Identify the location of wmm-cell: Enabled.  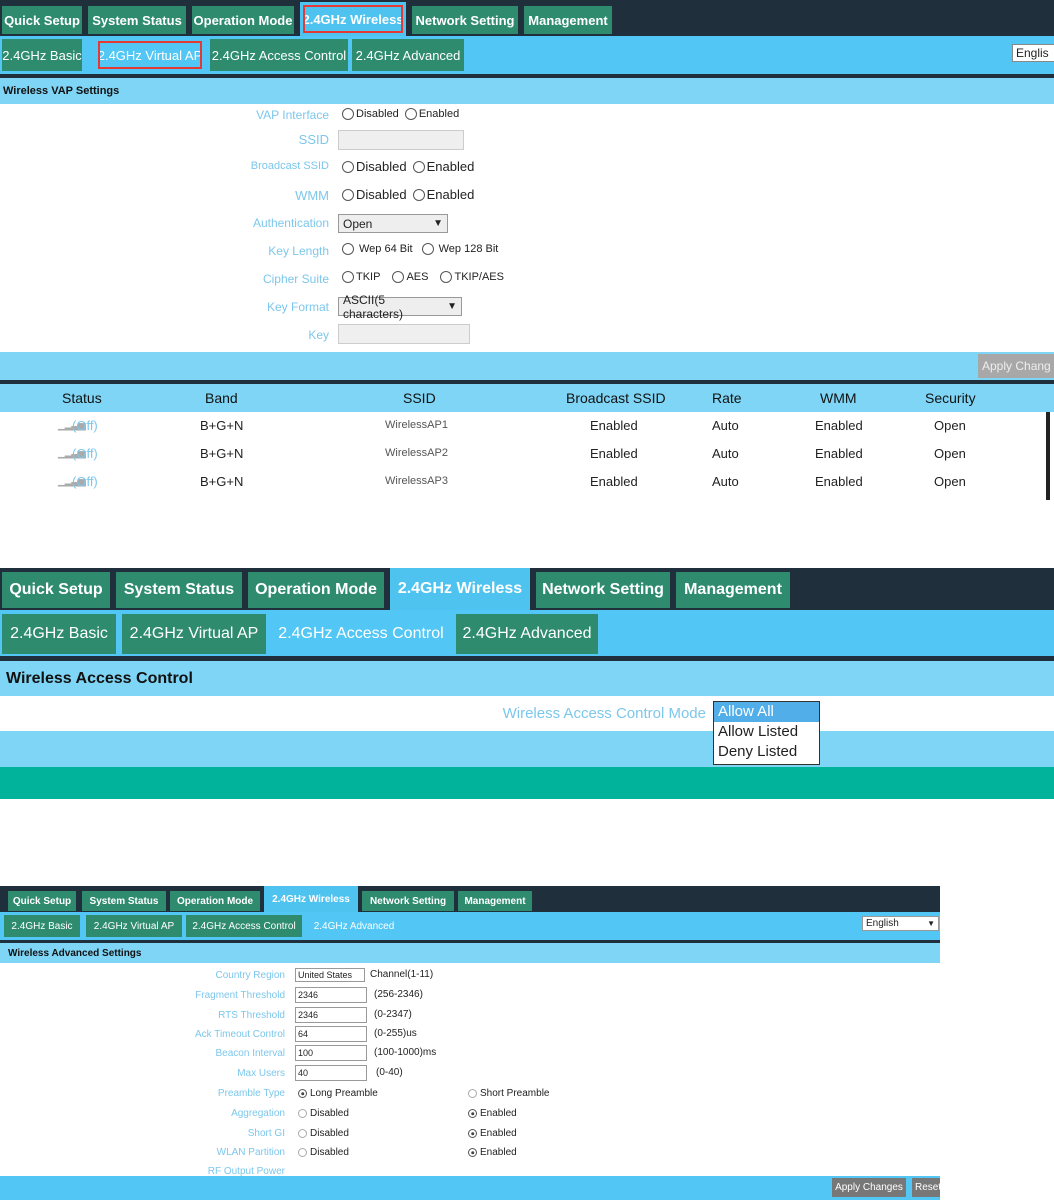
(839, 481).